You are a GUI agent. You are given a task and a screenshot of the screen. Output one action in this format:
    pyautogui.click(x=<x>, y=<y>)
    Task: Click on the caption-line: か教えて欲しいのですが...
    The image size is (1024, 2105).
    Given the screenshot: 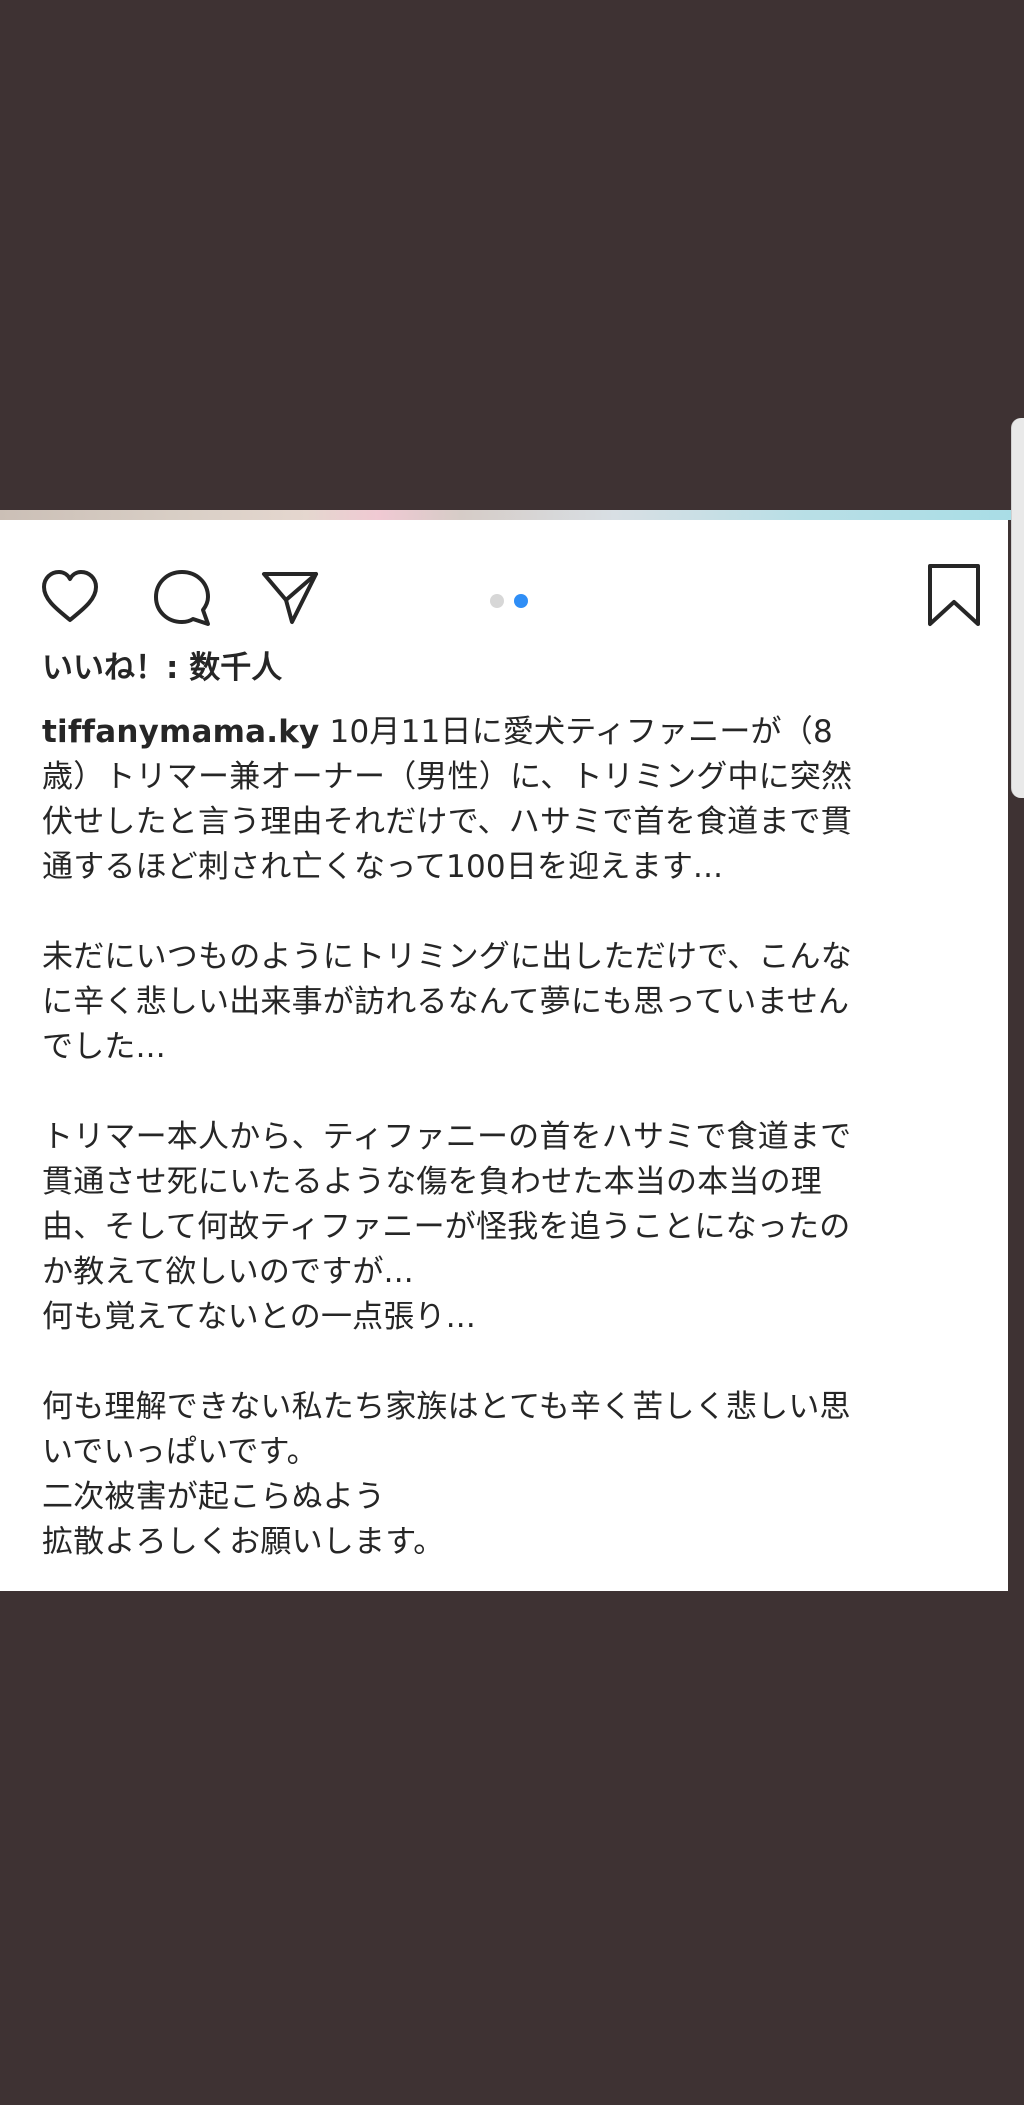 What is the action you would take?
    pyautogui.click(x=228, y=1272)
    